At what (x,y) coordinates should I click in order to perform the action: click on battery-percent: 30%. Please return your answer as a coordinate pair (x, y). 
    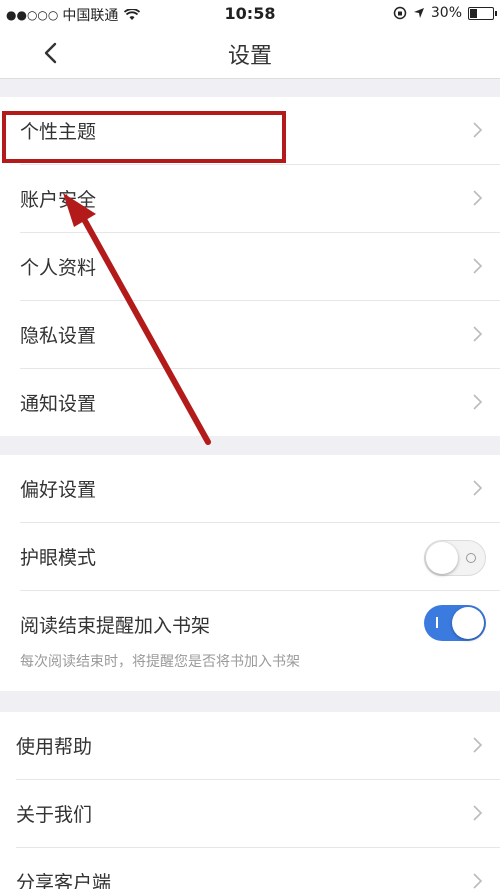
    Looking at the image, I should click on (446, 13).